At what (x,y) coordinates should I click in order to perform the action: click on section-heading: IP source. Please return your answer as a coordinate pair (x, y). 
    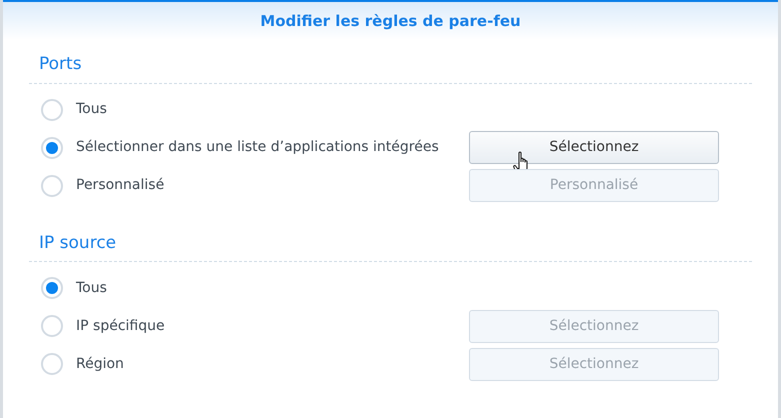
    Looking at the image, I should click on (77, 242).